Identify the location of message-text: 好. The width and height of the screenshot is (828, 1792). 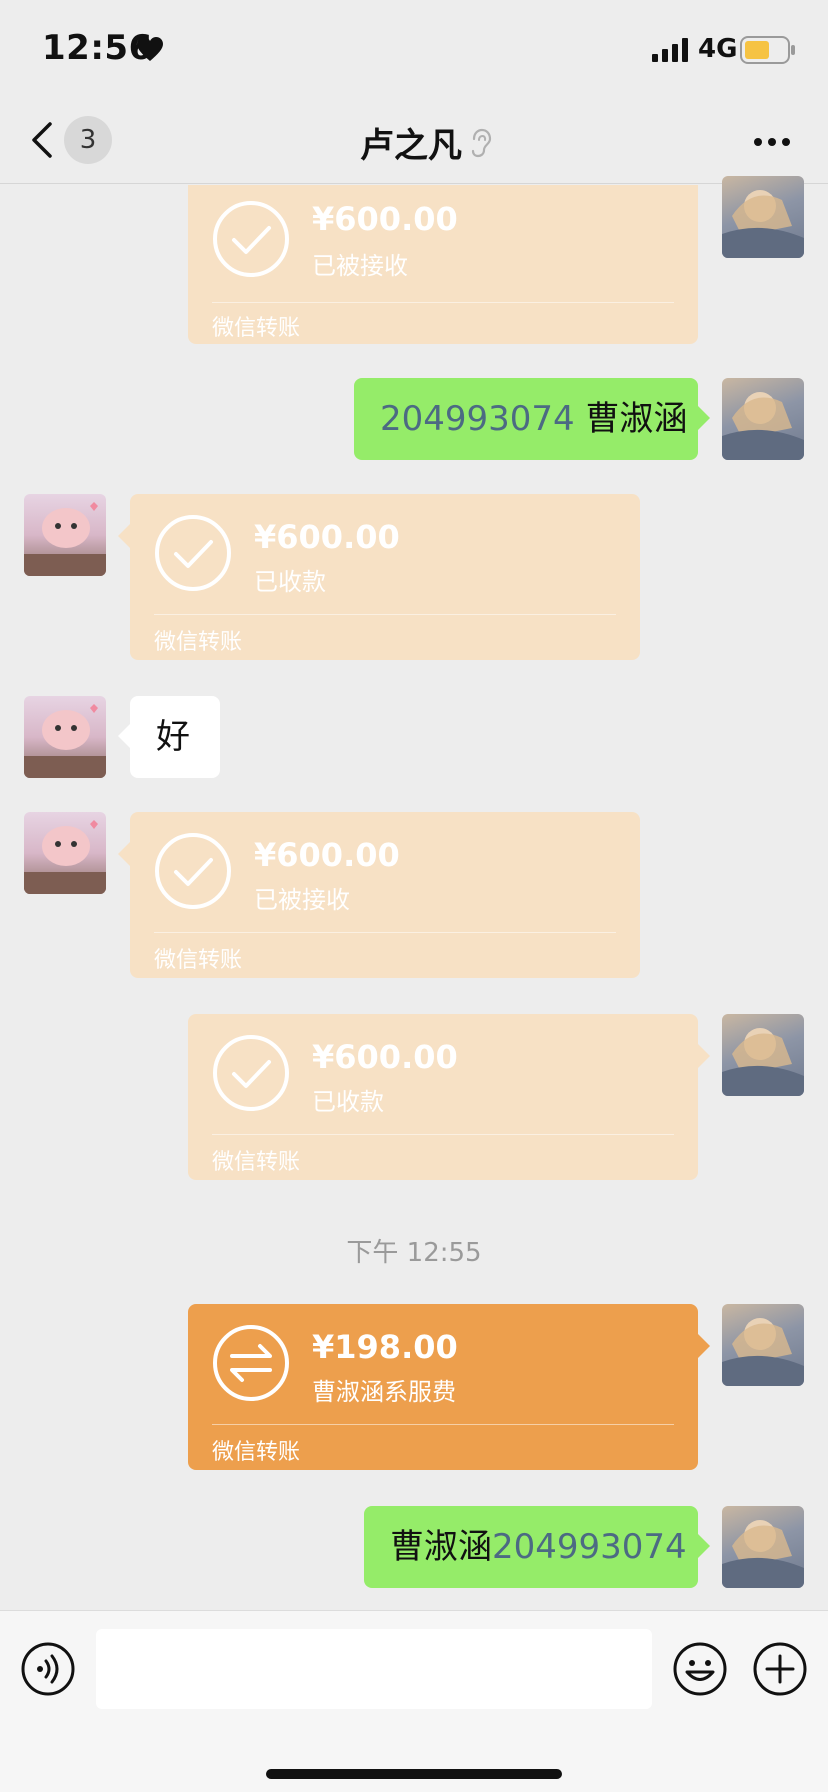
(173, 737).